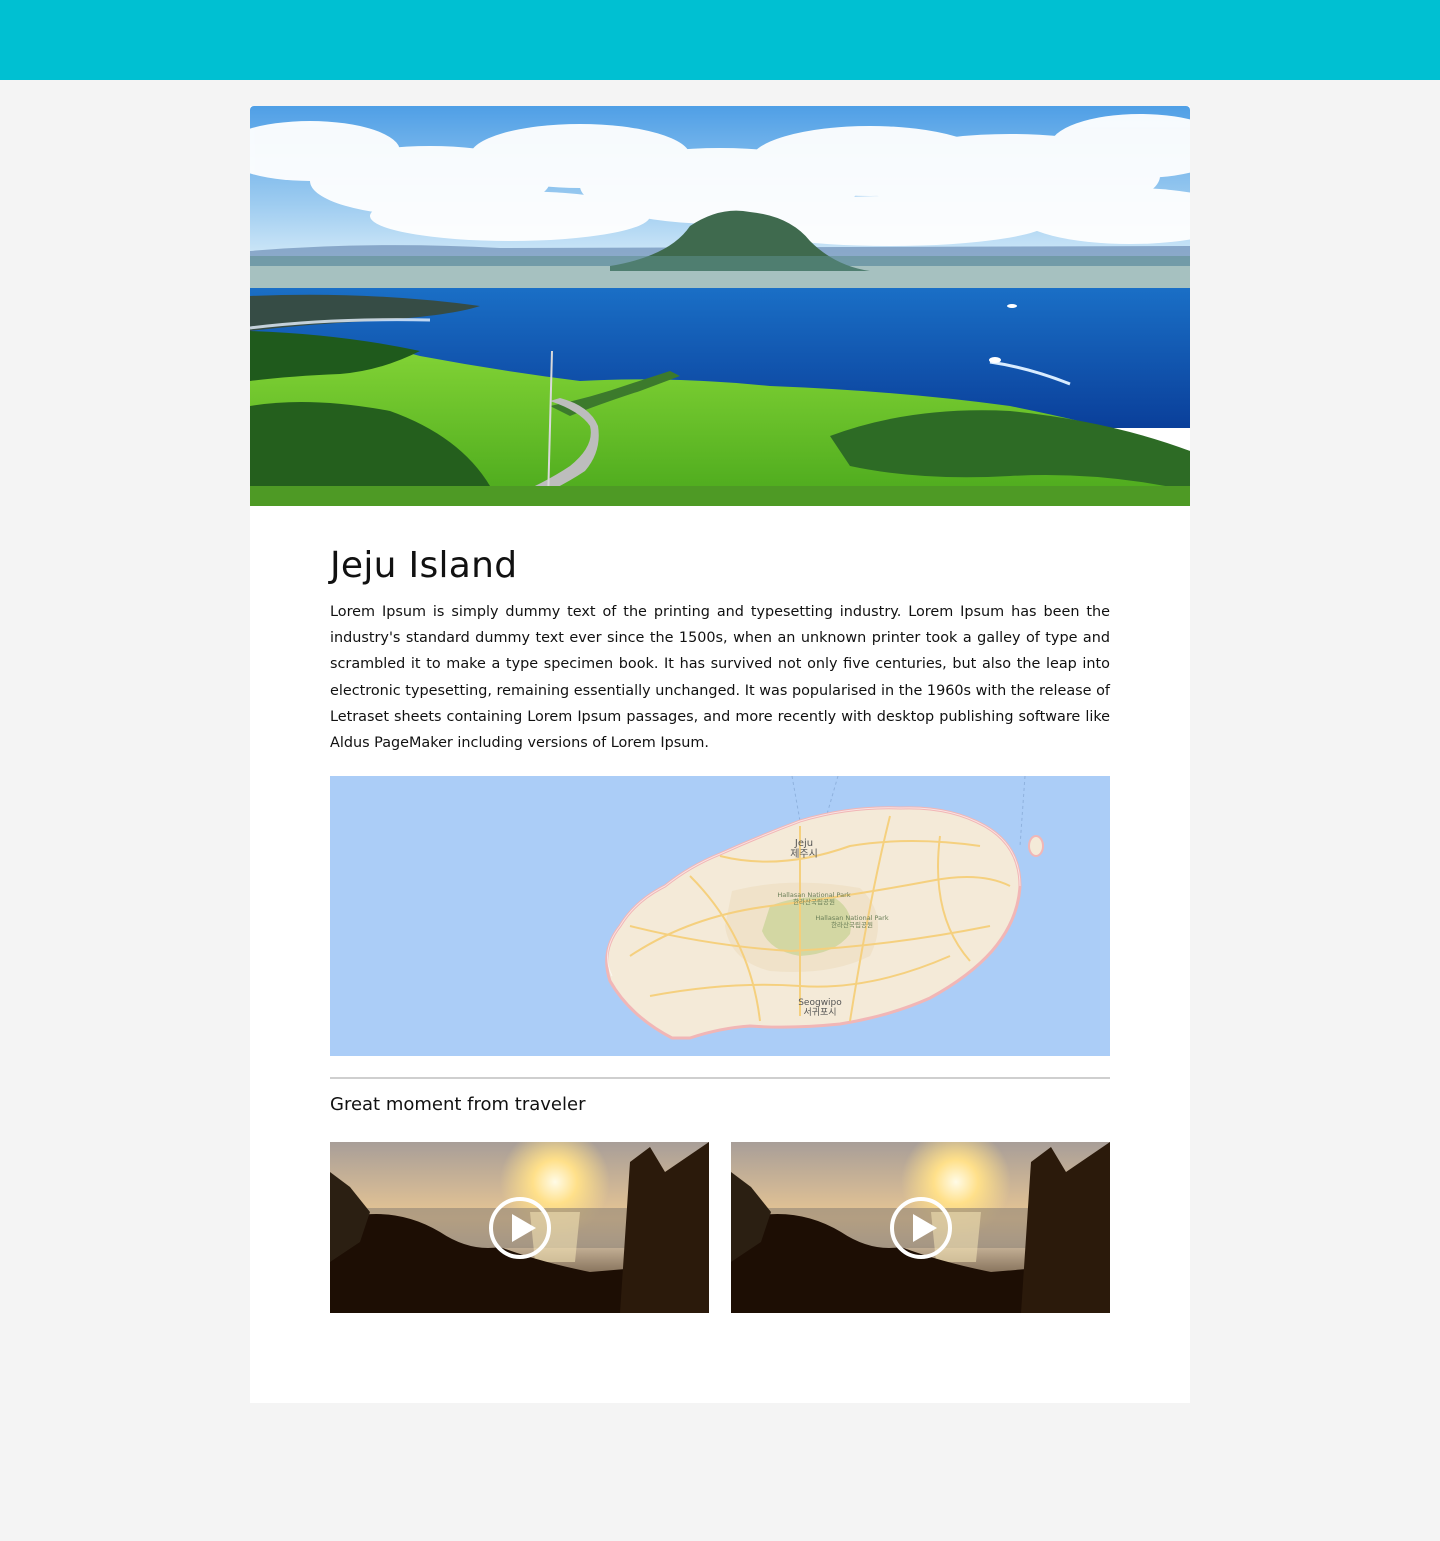  I want to click on map-label-seogwipo-ko: 서귀포시, so click(819, 1012).